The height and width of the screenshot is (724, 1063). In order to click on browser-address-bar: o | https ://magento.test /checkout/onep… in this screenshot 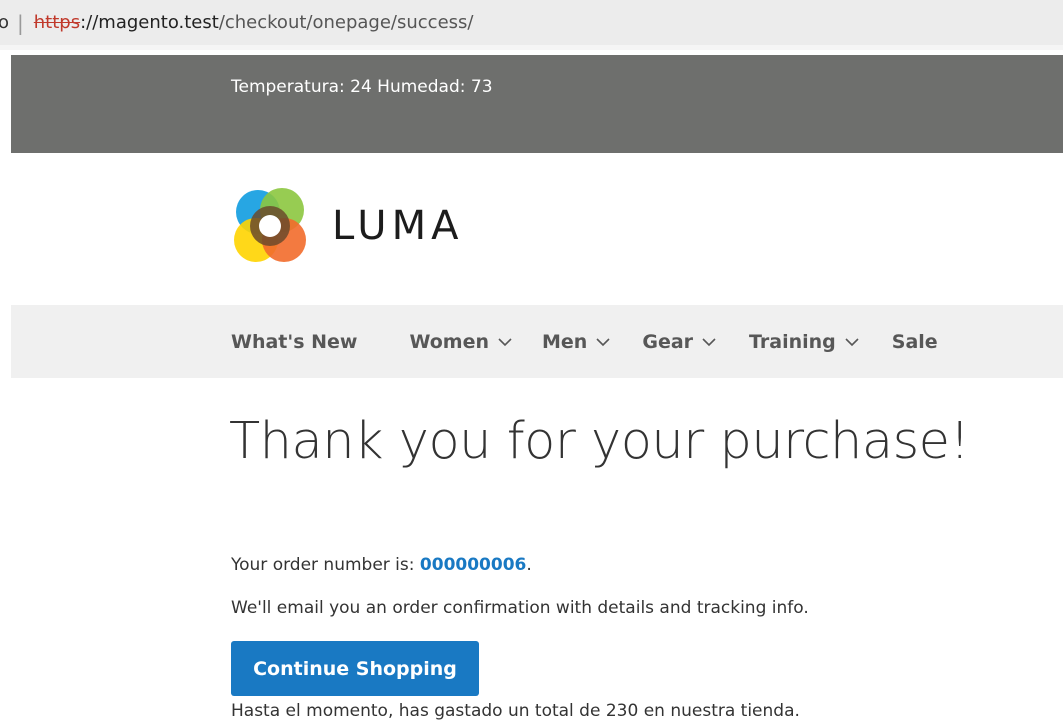, I will do `click(531, 25)`.